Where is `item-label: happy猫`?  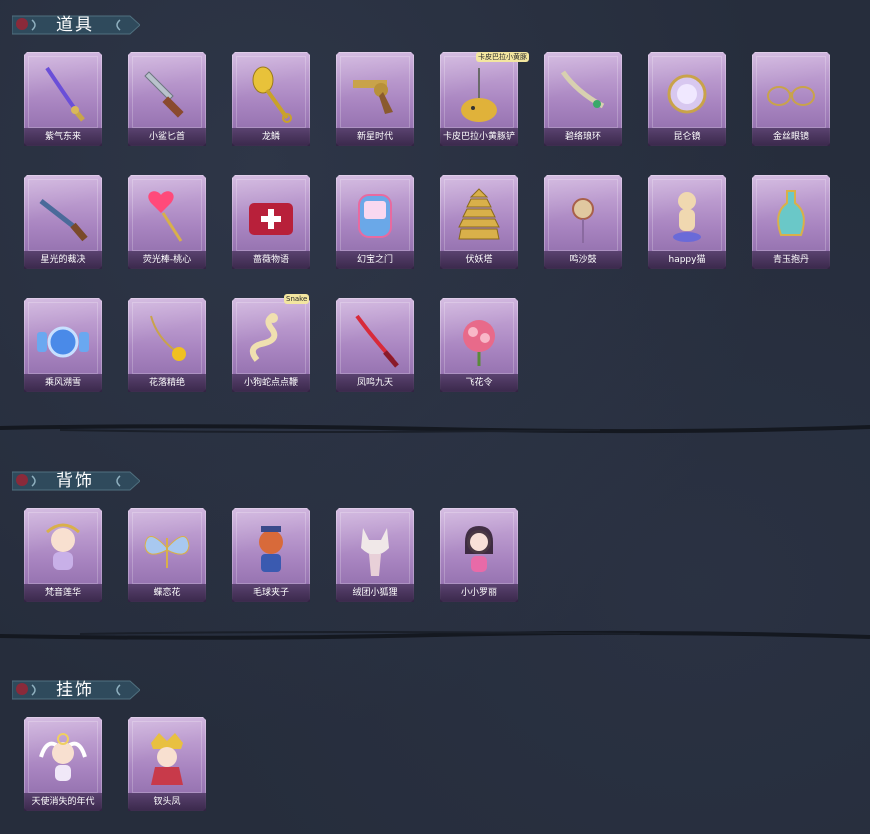
item-label: happy猫 is located at coordinates (687, 260).